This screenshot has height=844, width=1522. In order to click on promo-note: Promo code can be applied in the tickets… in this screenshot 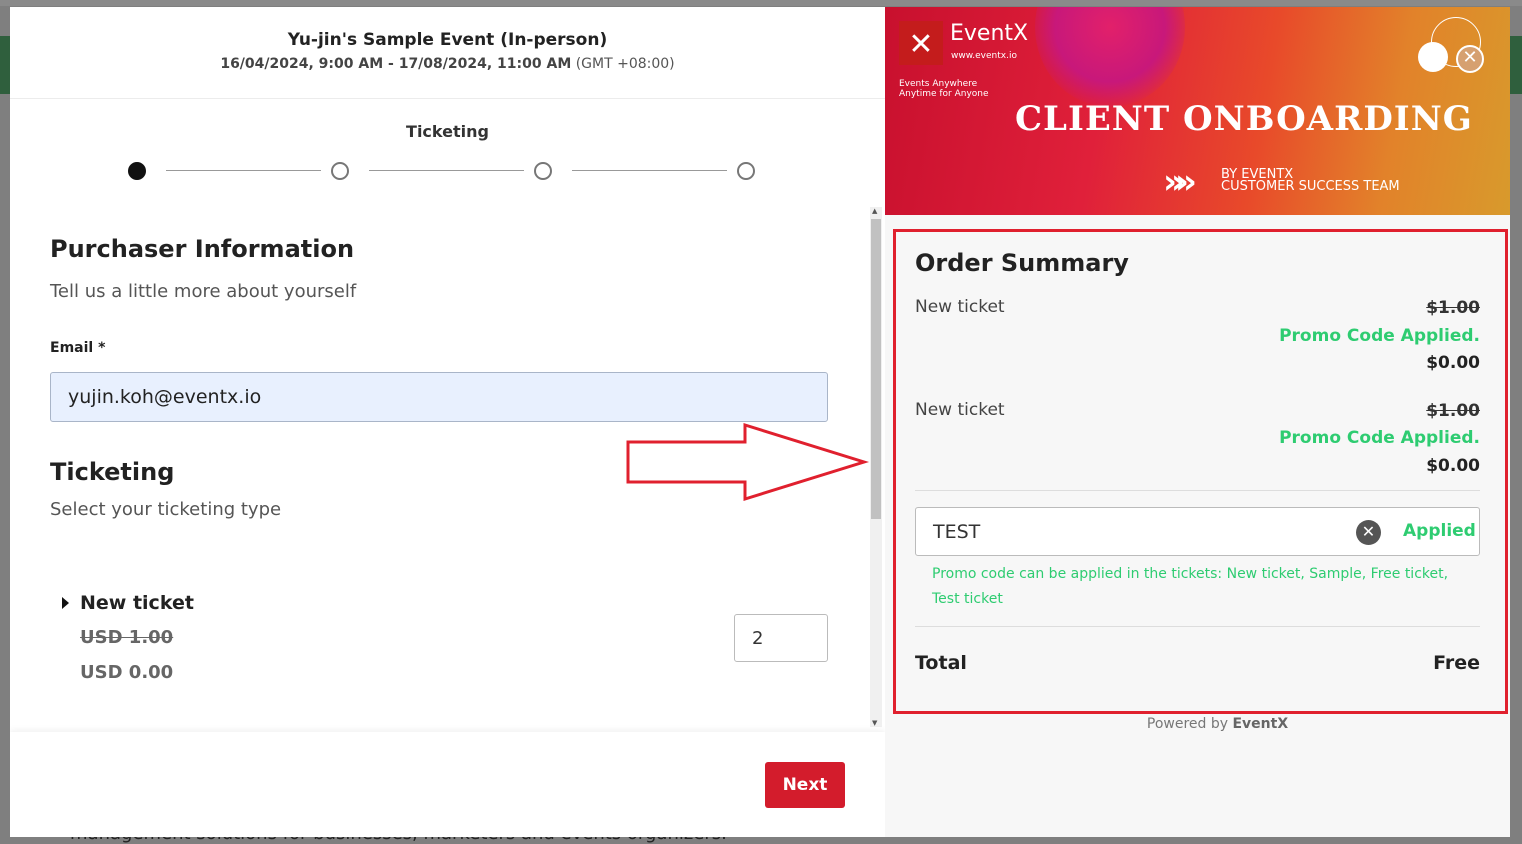, I will do `click(1190, 586)`.